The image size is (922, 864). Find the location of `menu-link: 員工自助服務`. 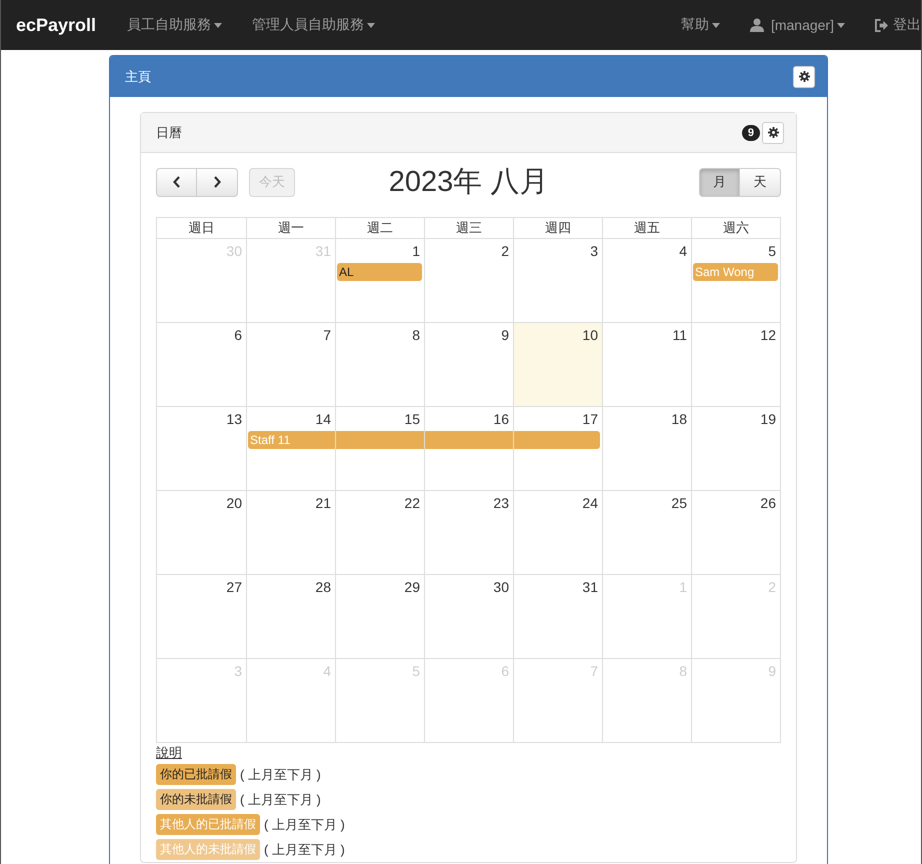

menu-link: 員工自助服務 is located at coordinates (175, 25).